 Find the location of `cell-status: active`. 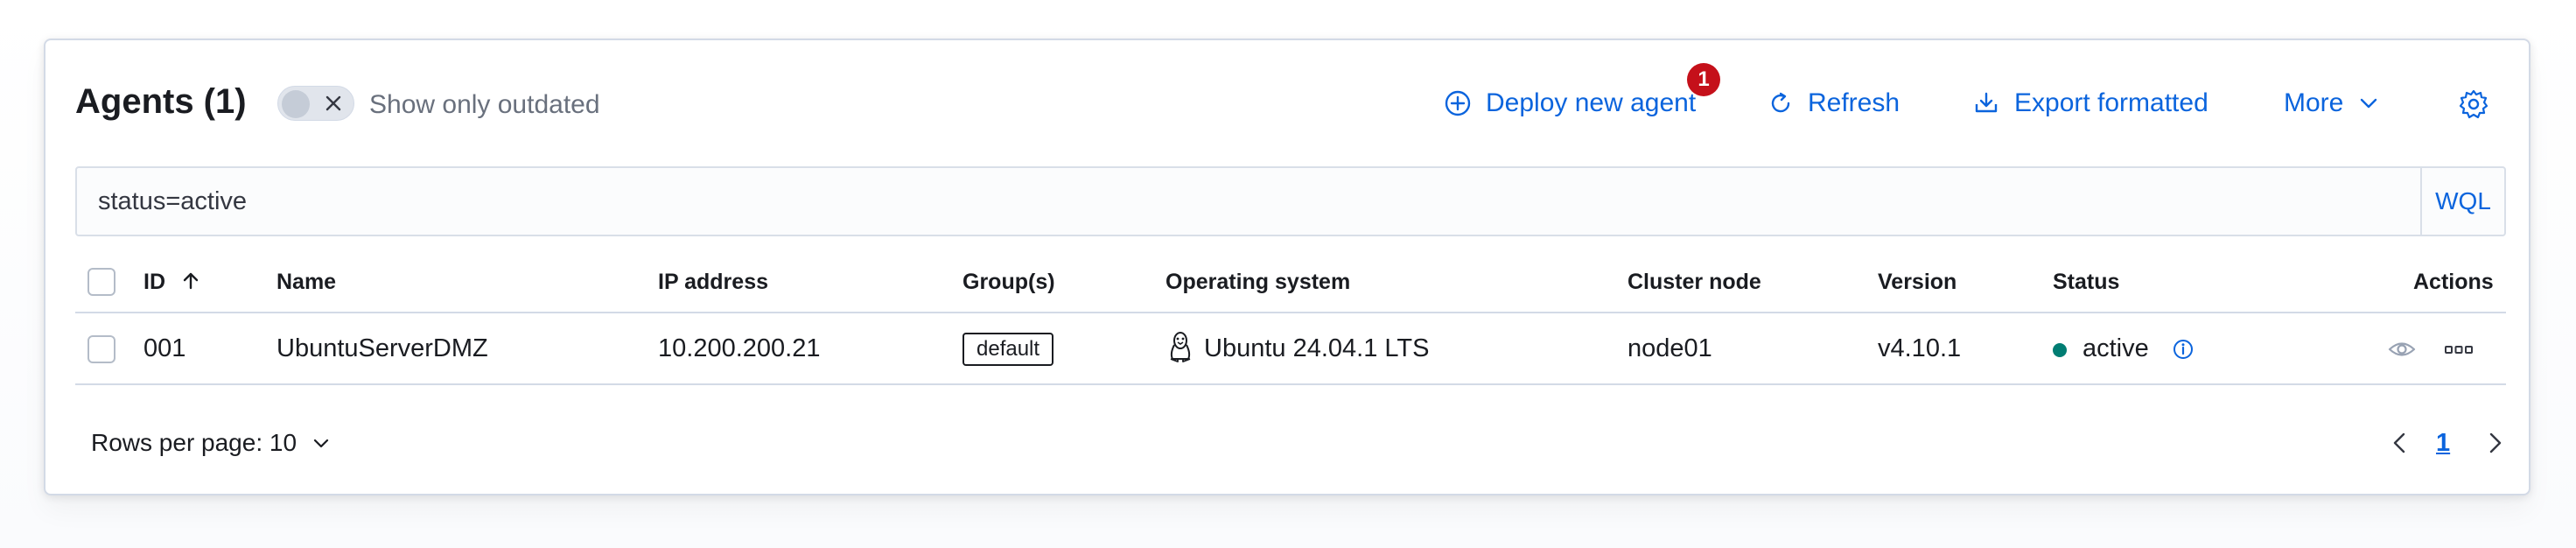

cell-status: active is located at coordinates (2115, 348).